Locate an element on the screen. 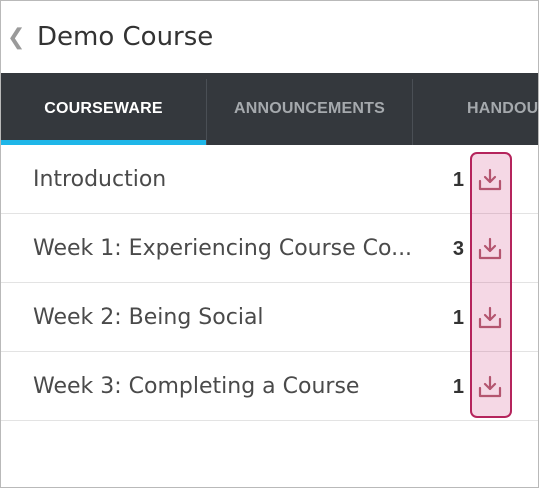 The image size is (539, 488). tab-label: COURSEWARE is located at coordinates (103, 108).